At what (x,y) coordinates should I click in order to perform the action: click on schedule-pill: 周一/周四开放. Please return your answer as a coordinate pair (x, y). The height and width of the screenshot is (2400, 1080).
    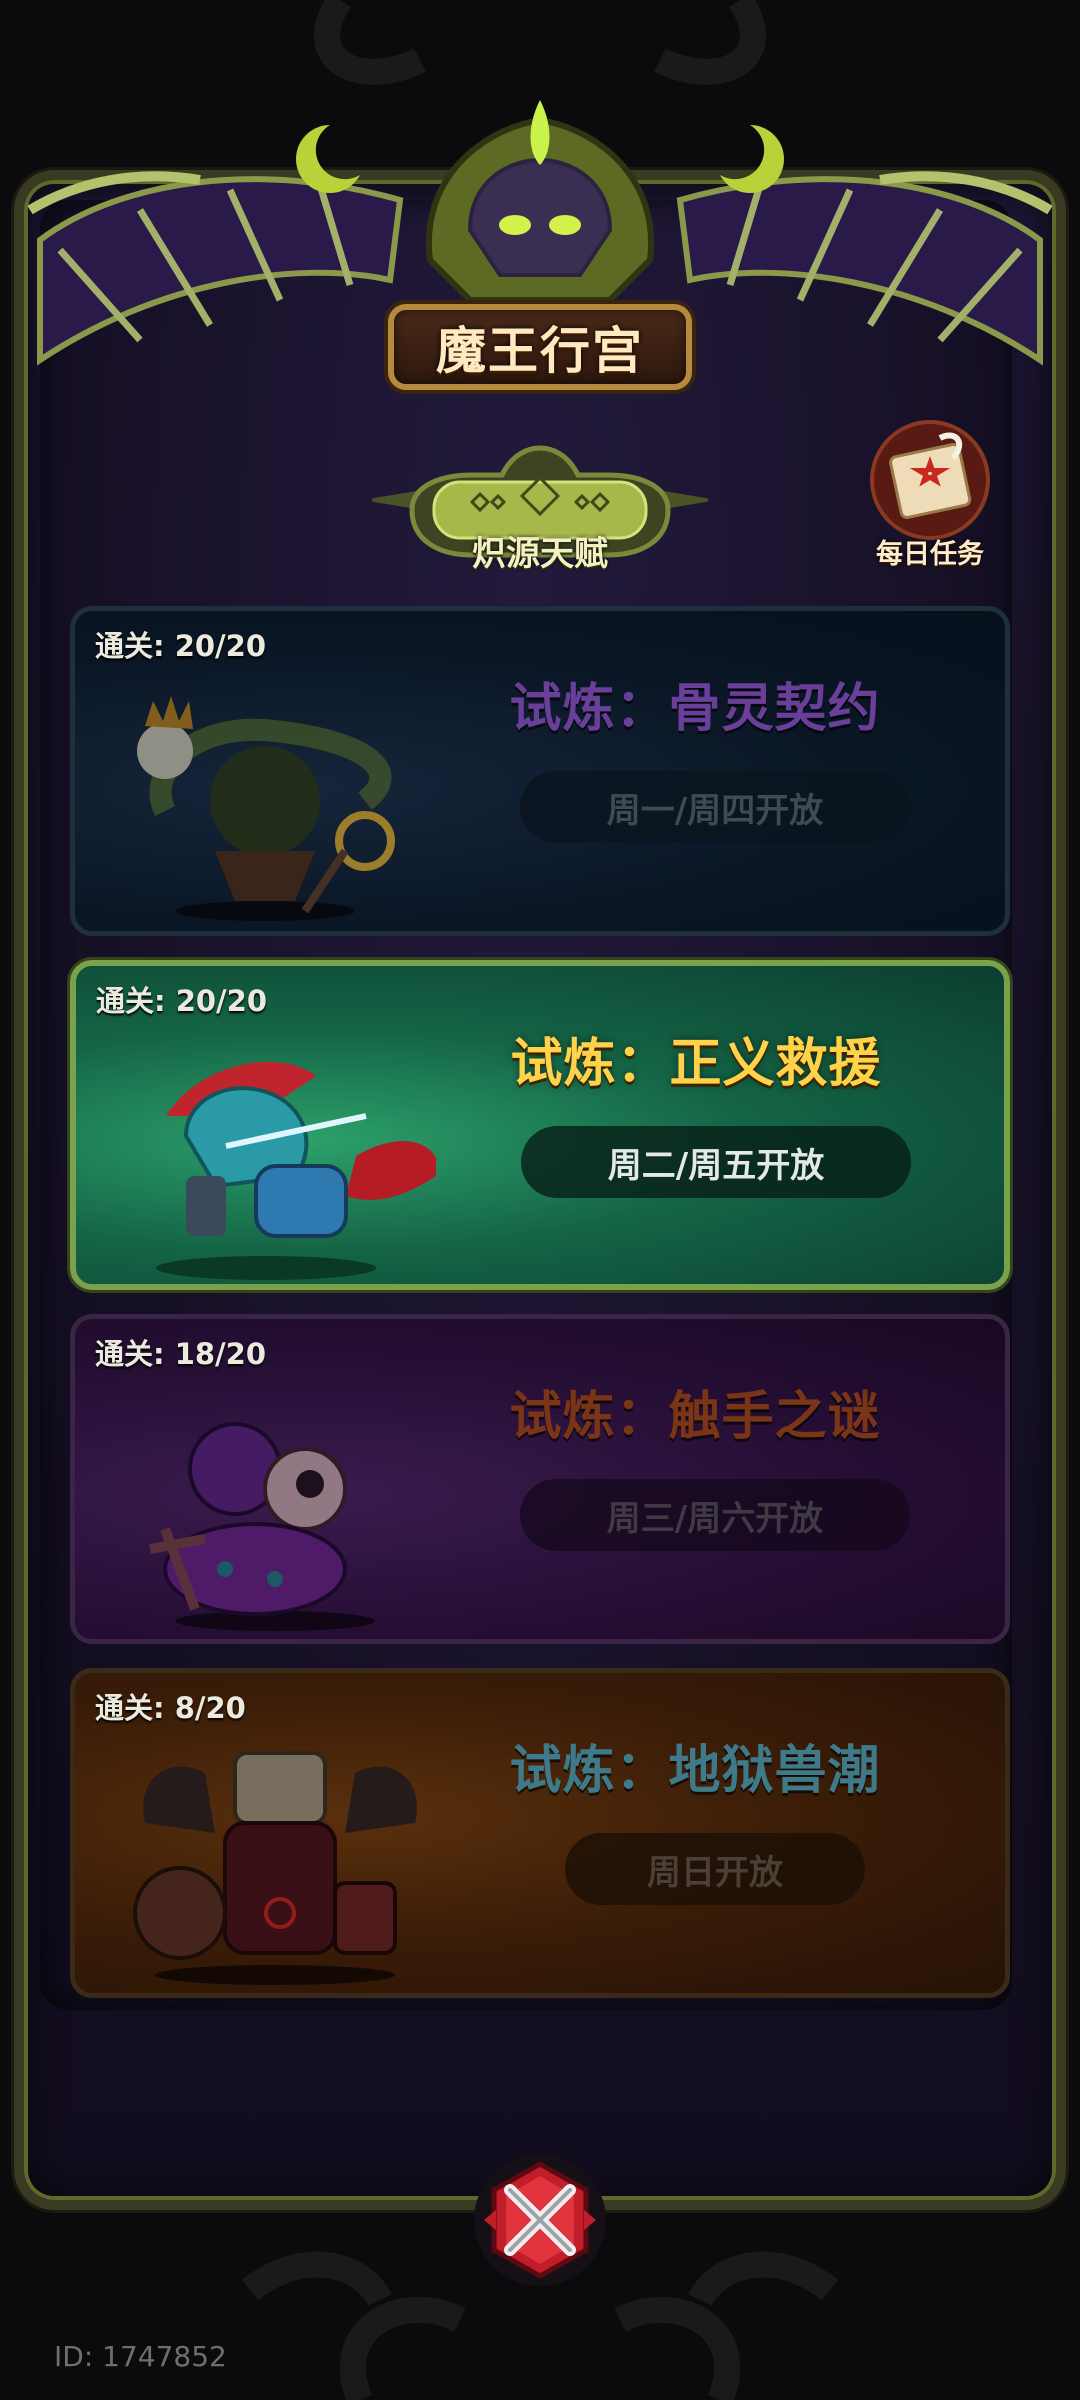
    Looking at the image, I should click on (715, 807).